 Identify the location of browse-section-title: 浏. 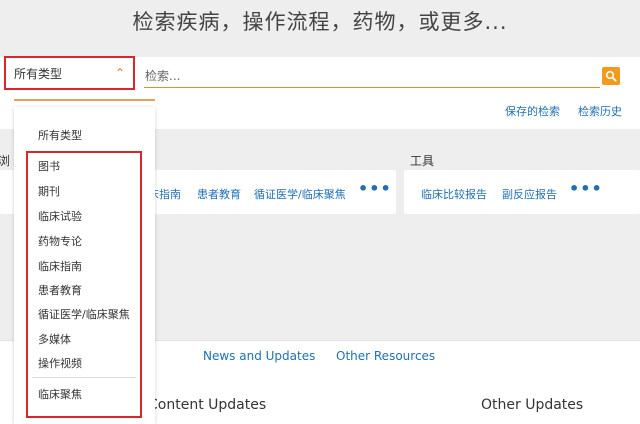
(5, 161).